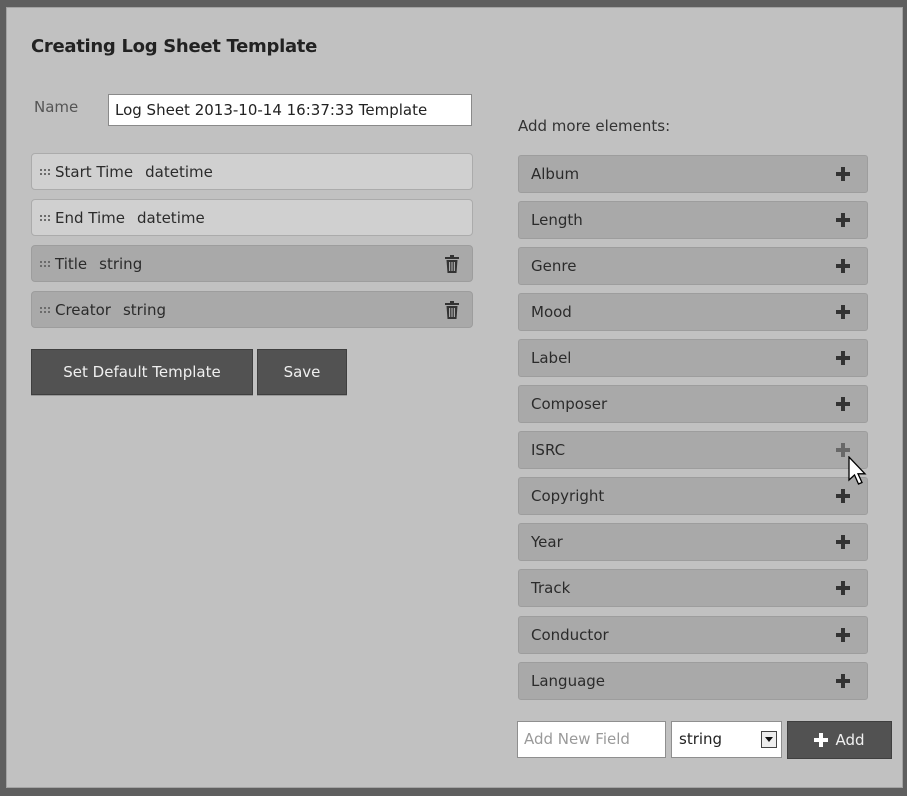 Image resolution: width=907 pixels, height=796 pixels. Describe the element at coordinates (142, 372) in the screenshot. I see `set-default-template-button: Set Default Template` at that location.